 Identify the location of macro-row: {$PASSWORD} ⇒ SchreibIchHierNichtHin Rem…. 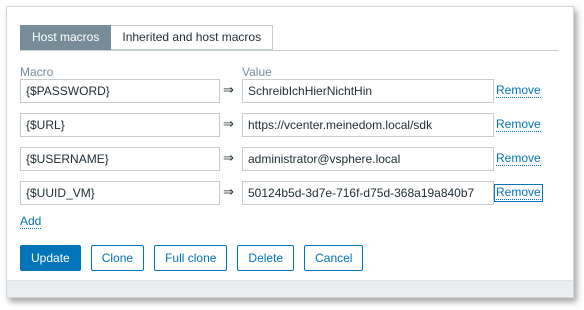
(290, 91).